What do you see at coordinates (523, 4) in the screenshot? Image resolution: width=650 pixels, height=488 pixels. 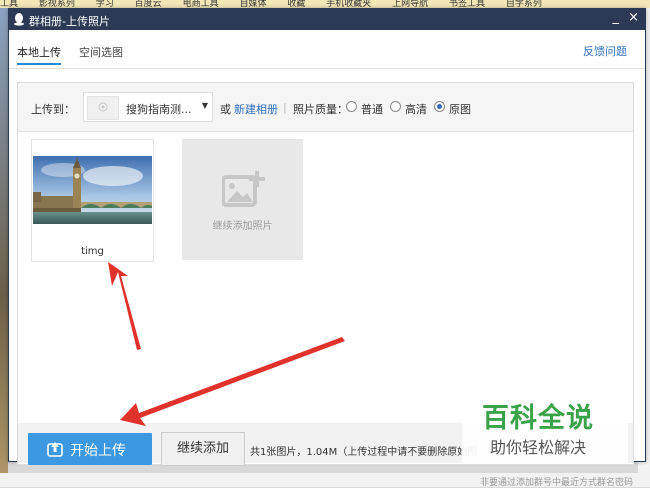 I see `bookmark: 自学系列` at bounding box center [523, 4].